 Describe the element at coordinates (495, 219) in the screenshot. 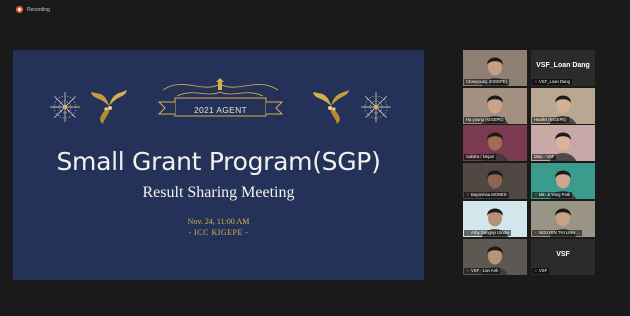

I see `participant-tile: ✕ Arby Dangsyi Utomo` at that location.